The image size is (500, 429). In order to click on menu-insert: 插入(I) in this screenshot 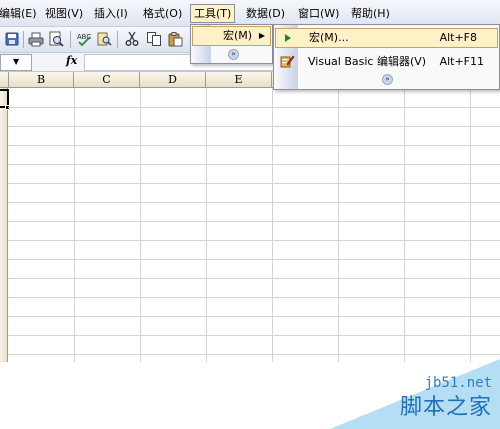, I will do `click(111, 13)`.